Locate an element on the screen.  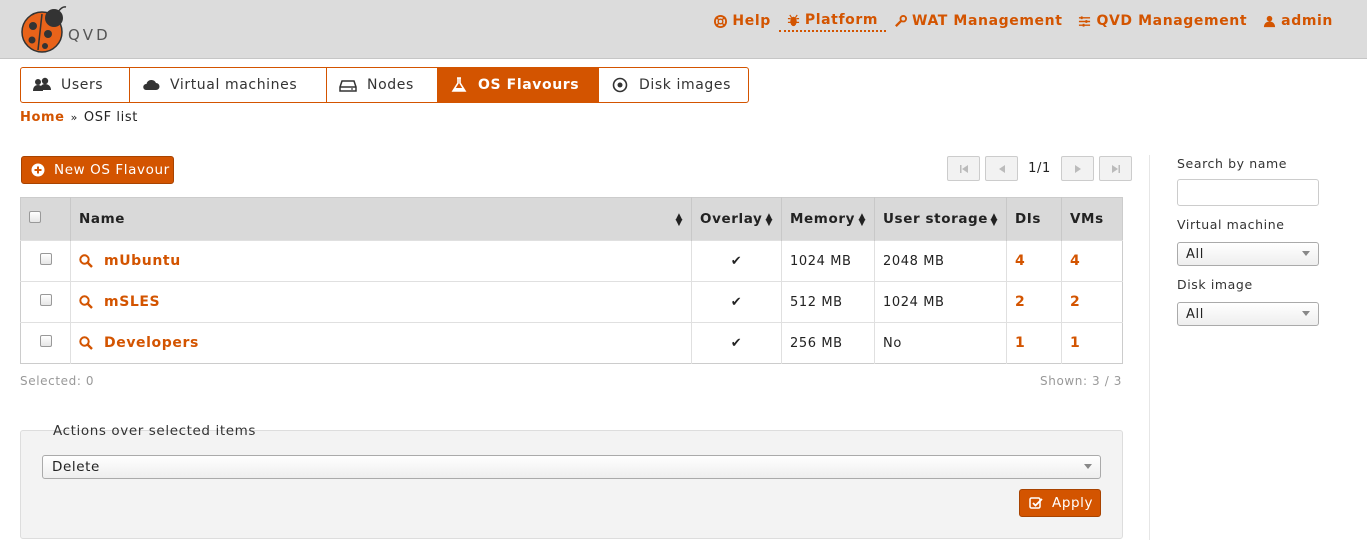
pagination: 1/1 is located at coordinates (1042, 168).